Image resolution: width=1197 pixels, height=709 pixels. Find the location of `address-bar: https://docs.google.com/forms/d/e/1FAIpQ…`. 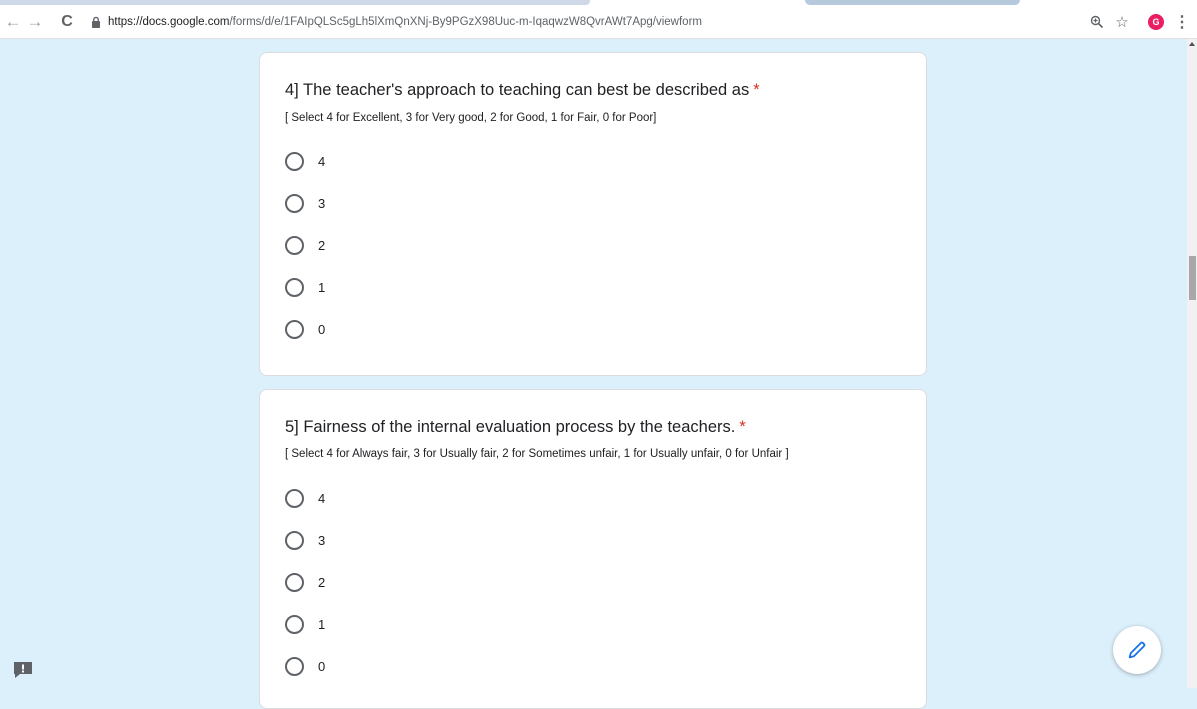

address-bar: https://docs.google.com/forms/d/e/1FAIpQ… is located at coordinates (405, 22).